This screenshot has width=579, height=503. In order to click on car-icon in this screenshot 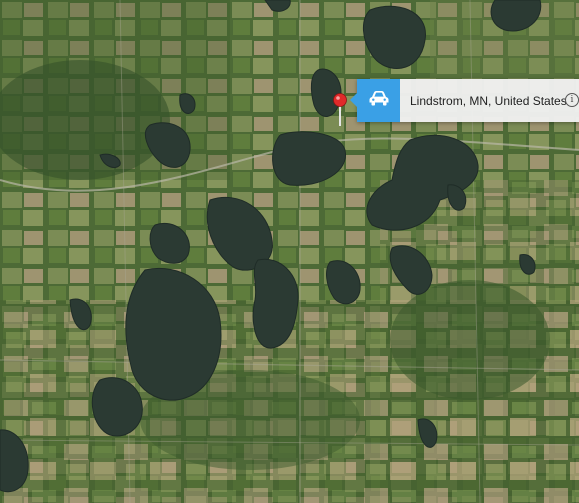, I will do `click(379, 100)`.